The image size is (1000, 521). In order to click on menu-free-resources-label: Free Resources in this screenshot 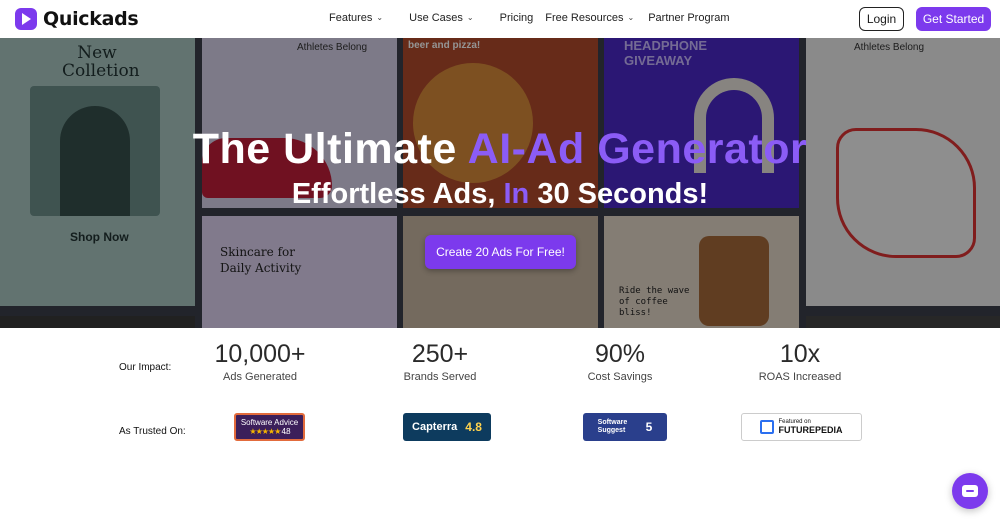, I will do `click(584, 18)`.